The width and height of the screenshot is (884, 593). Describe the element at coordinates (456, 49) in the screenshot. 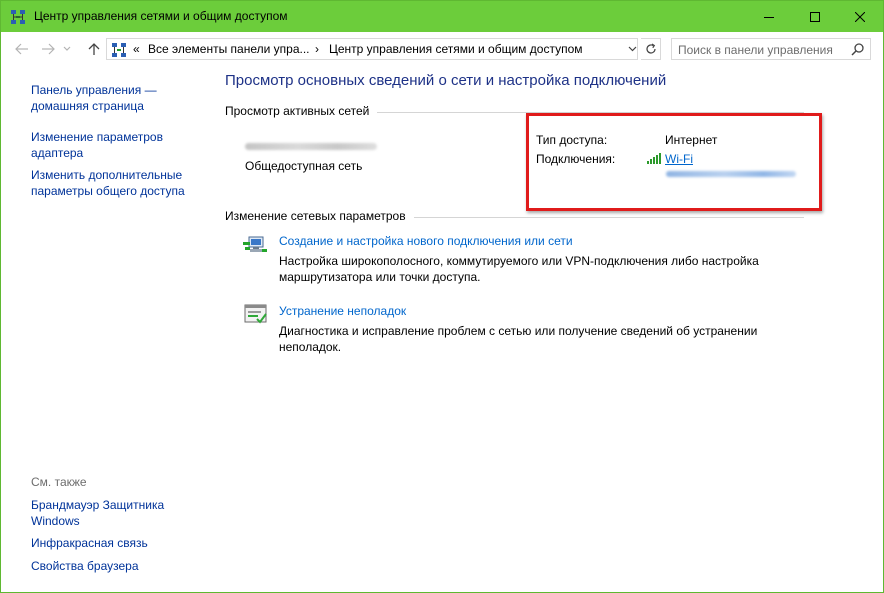

I see `breadcrumb-network-center: Центр управления сетями и общим доступом` at that location.